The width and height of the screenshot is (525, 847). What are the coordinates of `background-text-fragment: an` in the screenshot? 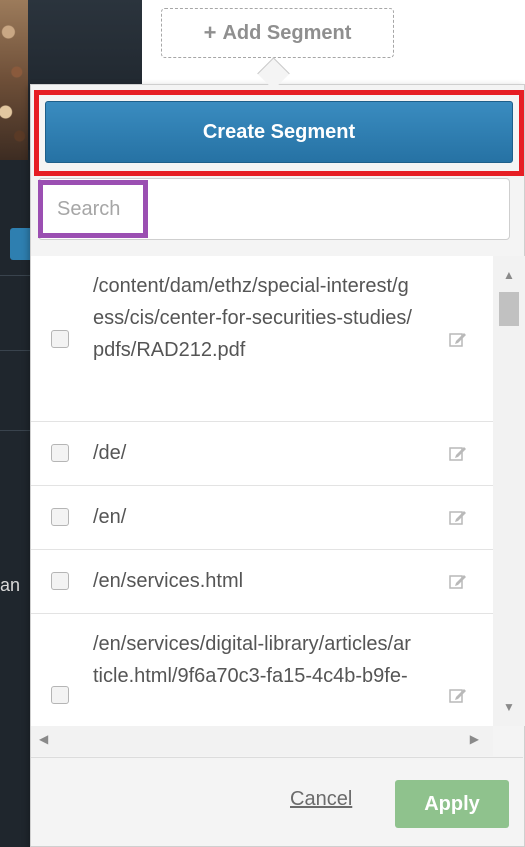 It's located at (10, 585).